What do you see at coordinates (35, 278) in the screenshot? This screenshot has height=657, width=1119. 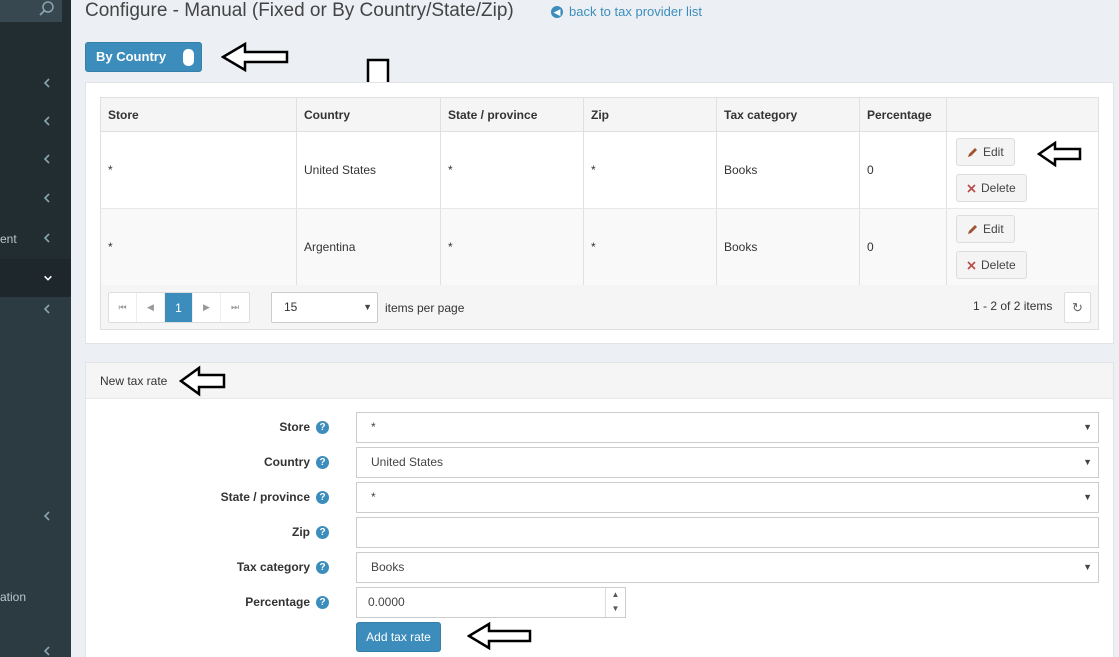 I see `sidebar-item-active` at bounding box center [35, 278].